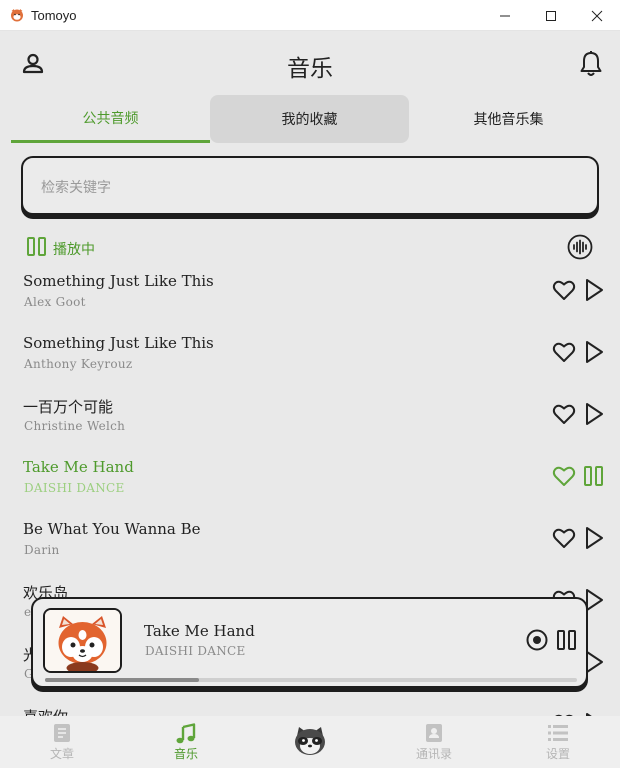 The height and width of the screenshot is (768, 620). Describe the element at coordinates (110, 119) in the screenshot. I see `tab-public-audio: 公共音频` at that location.